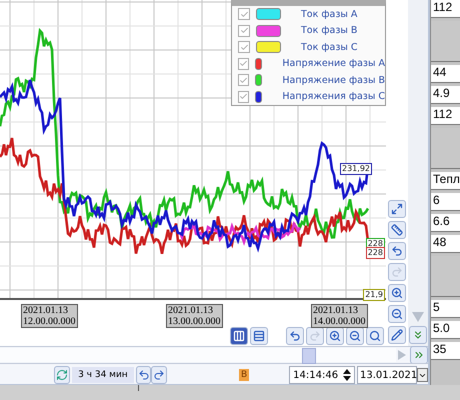  I want to click on table-cell: Тепл, so click(445, 181).